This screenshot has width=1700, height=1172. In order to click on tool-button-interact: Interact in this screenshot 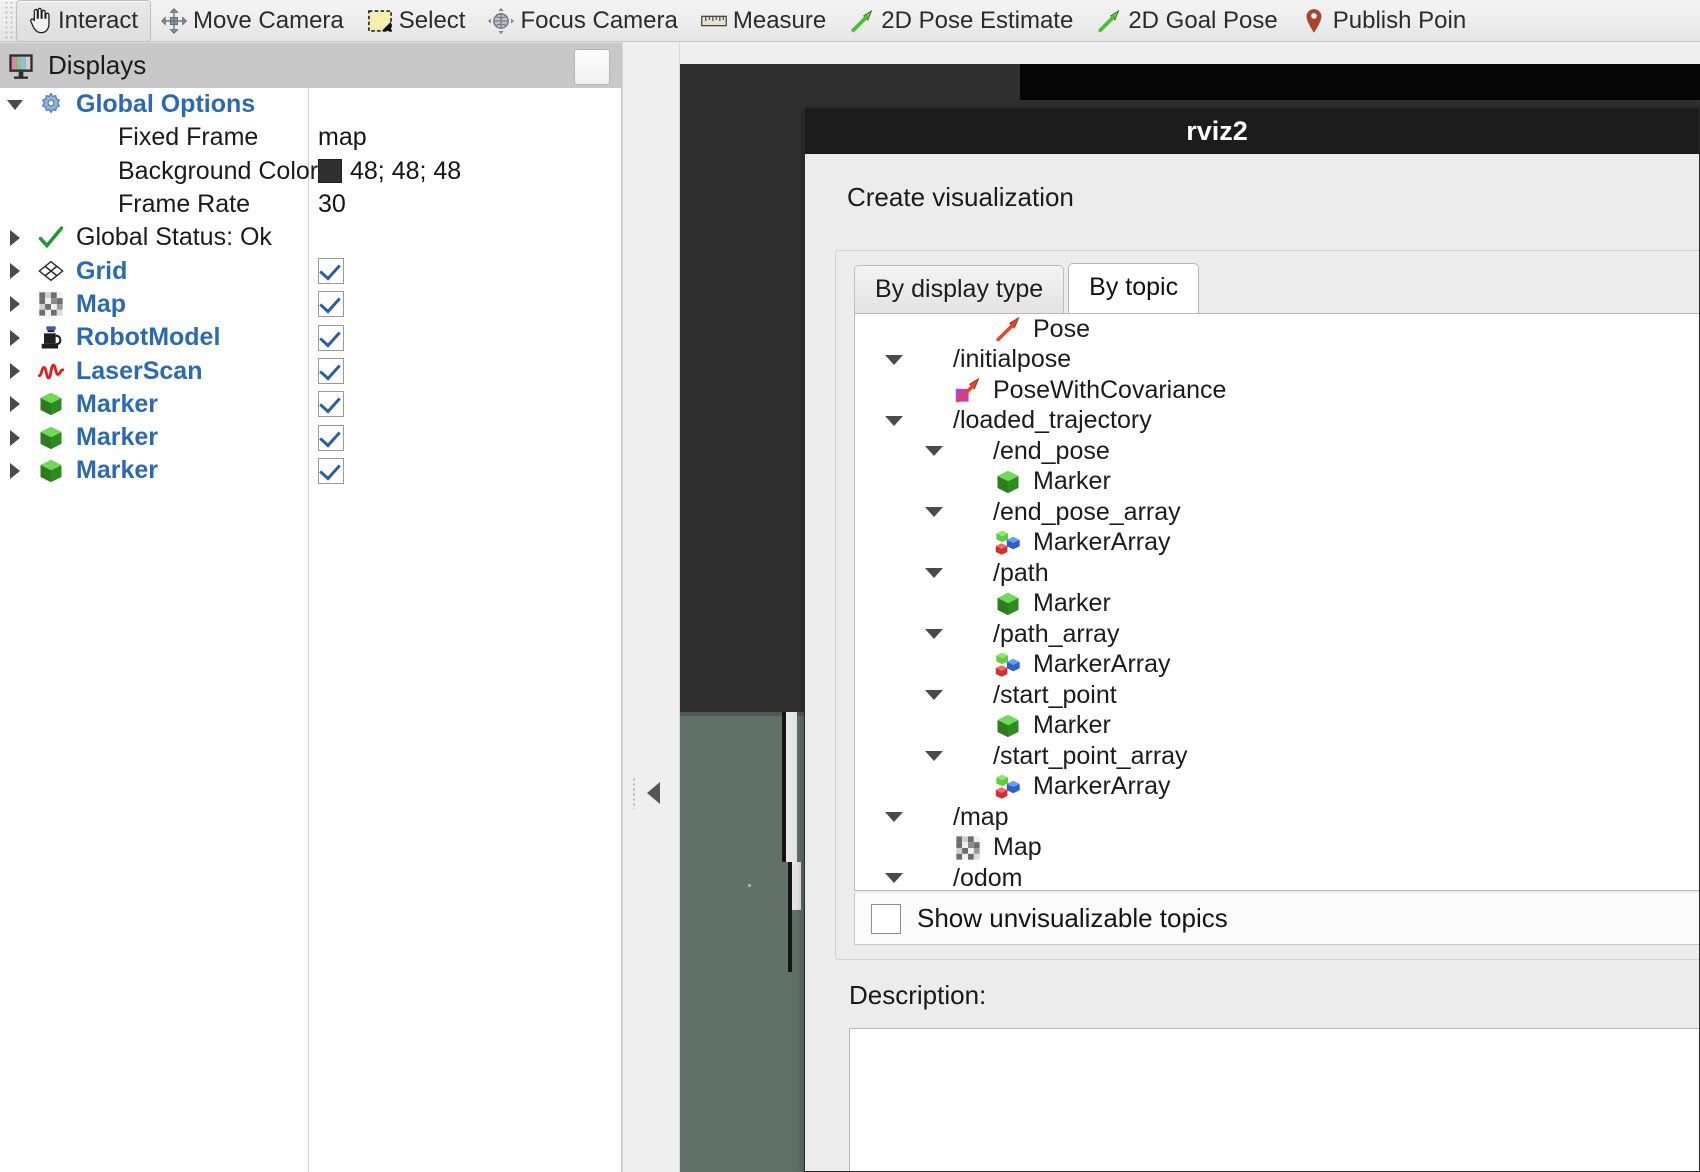, I will do `click(84, 21)`.